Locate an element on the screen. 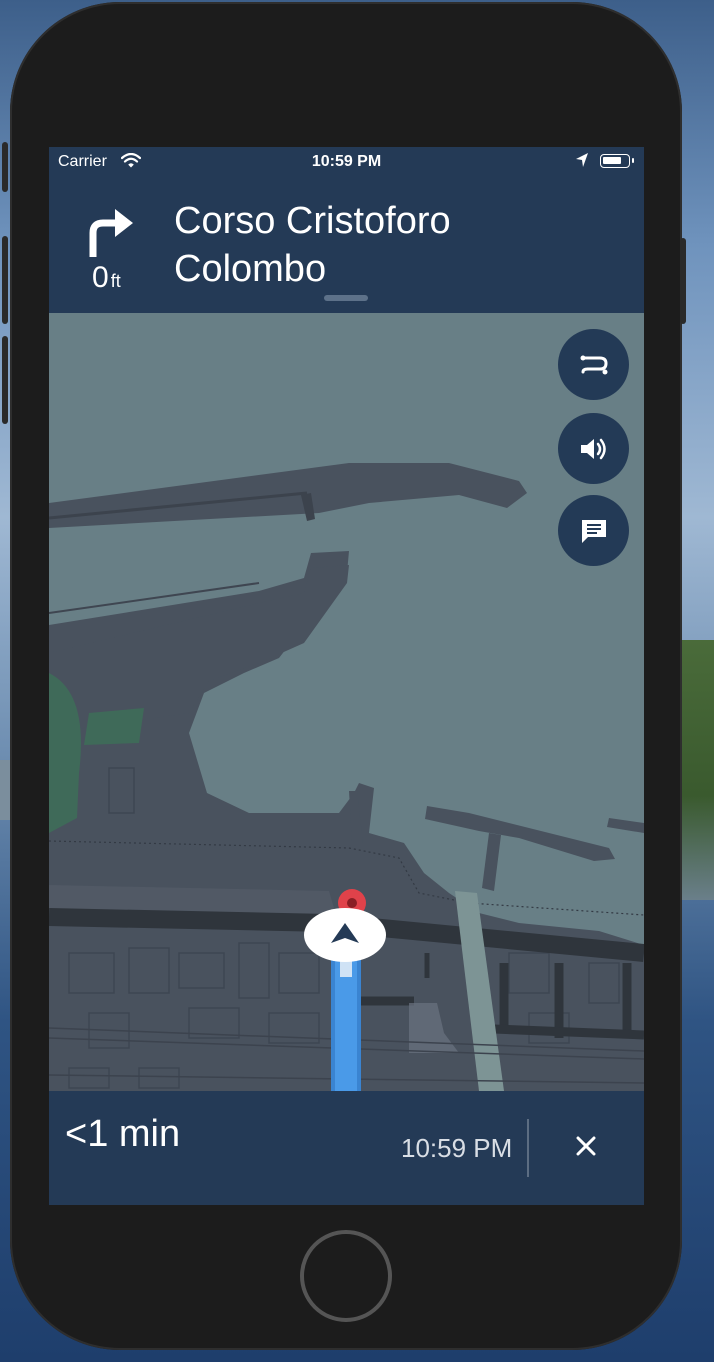 The width and height of the screenshot is (714, 1362). message-icon is located at coordinates (593, 531).